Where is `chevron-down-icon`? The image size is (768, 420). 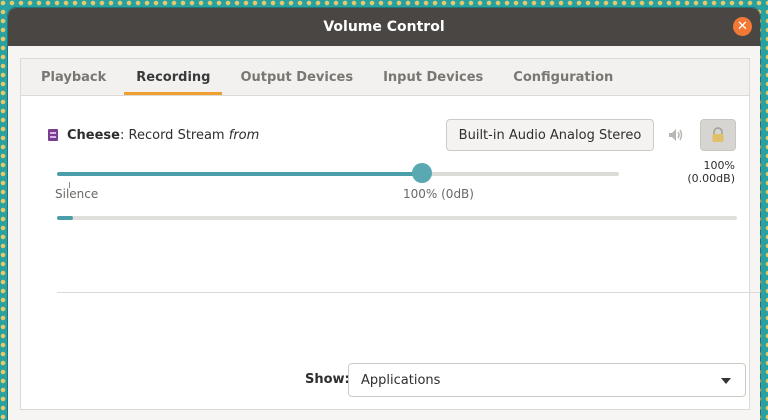
chevron-down-icon is located at coordinates (726, 381).